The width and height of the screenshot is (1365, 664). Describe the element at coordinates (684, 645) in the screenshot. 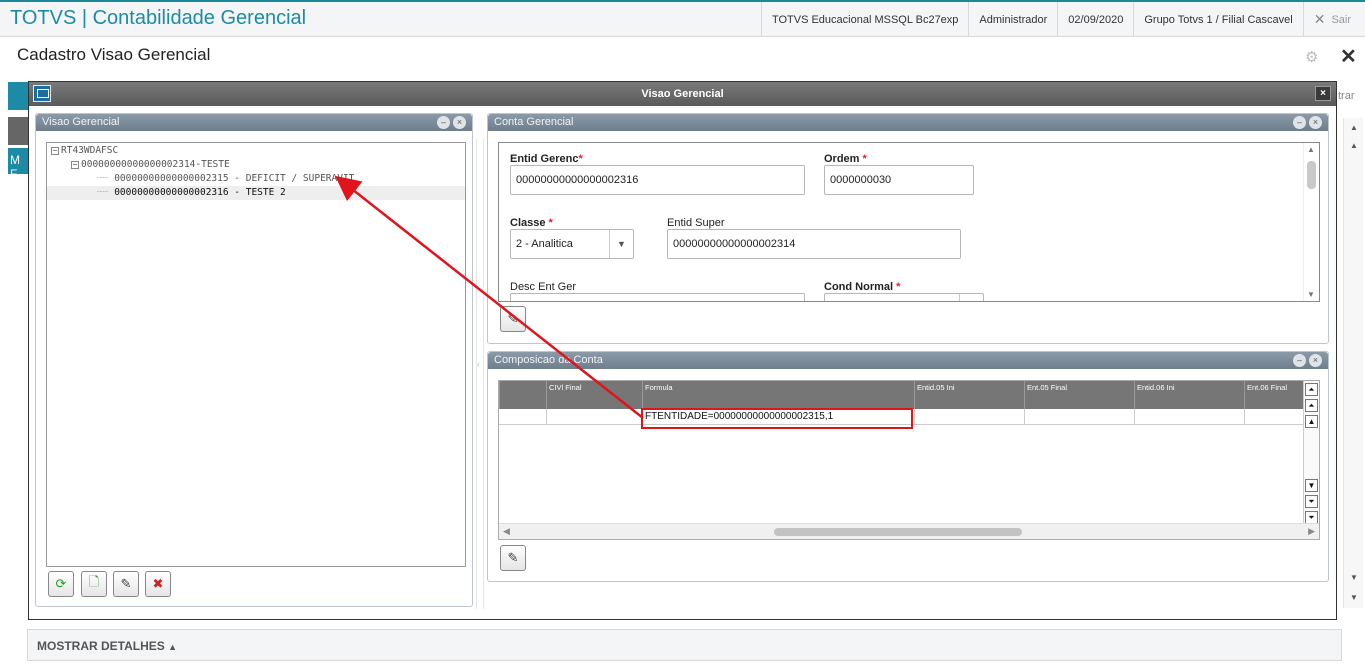

I see `details-bar: MOSTRAR DETALHES ▲` at that location.